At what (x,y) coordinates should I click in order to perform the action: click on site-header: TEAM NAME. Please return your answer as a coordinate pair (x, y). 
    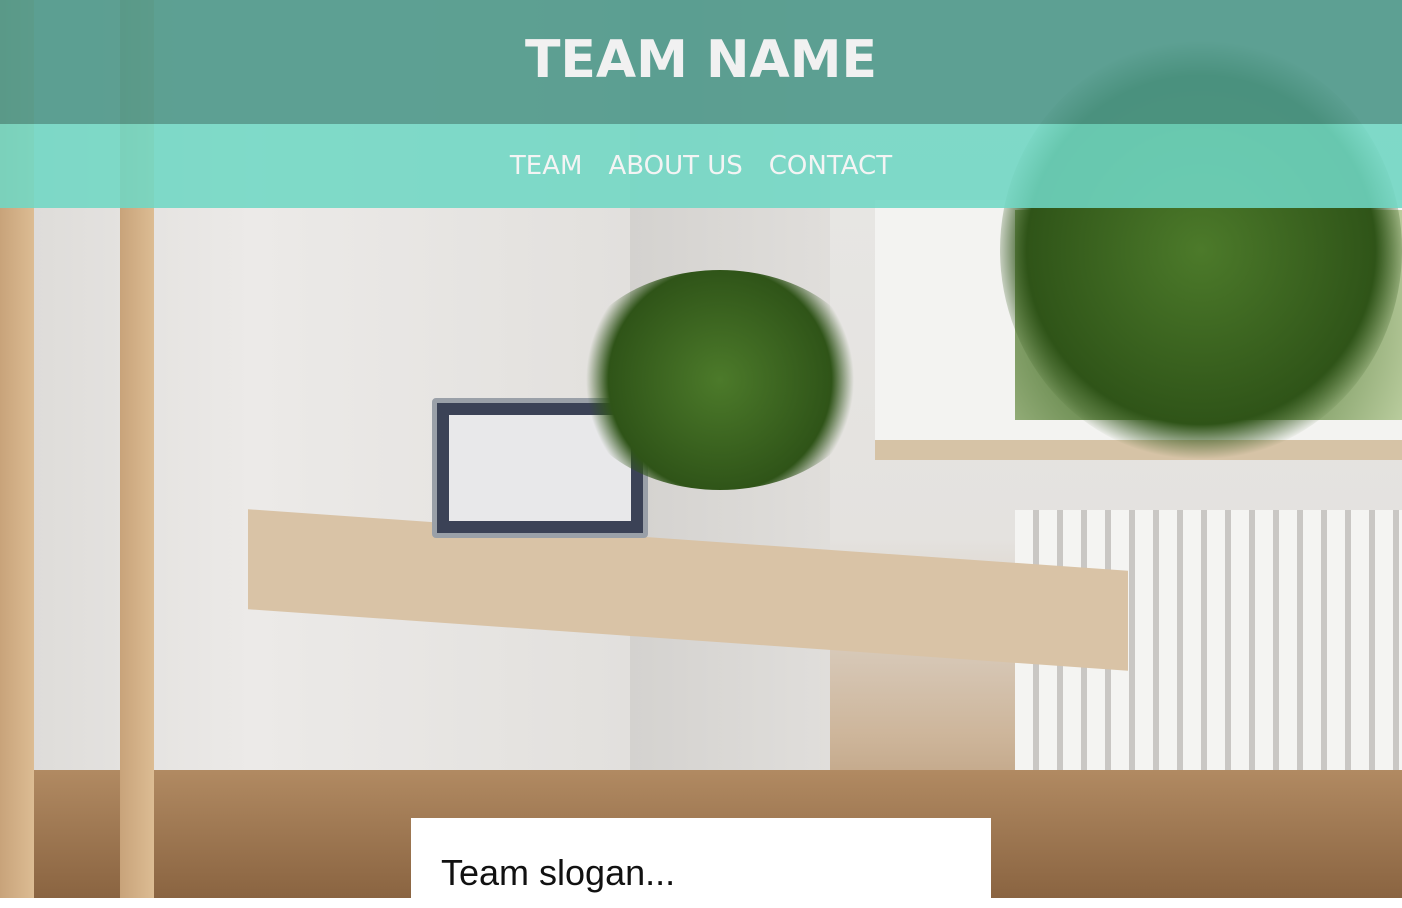
    Looking at the image, I should click on (701, 62).